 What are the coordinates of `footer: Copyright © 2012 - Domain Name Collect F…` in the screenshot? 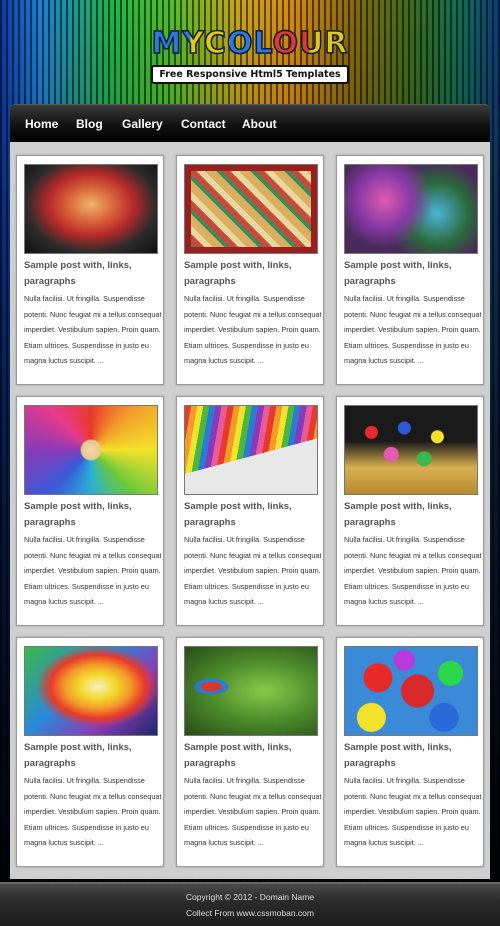 It's located at (250, 904).